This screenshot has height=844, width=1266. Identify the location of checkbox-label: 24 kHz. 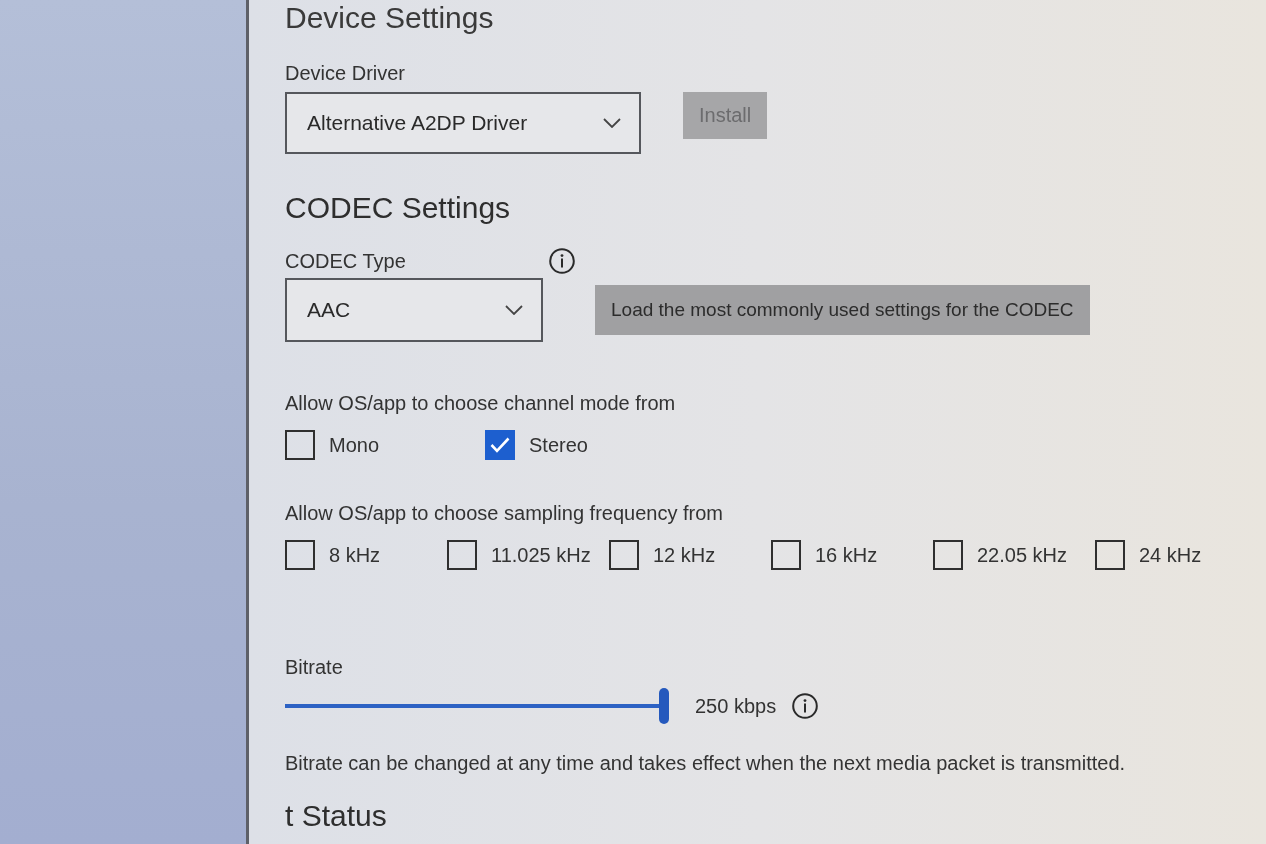
(1170, 555).